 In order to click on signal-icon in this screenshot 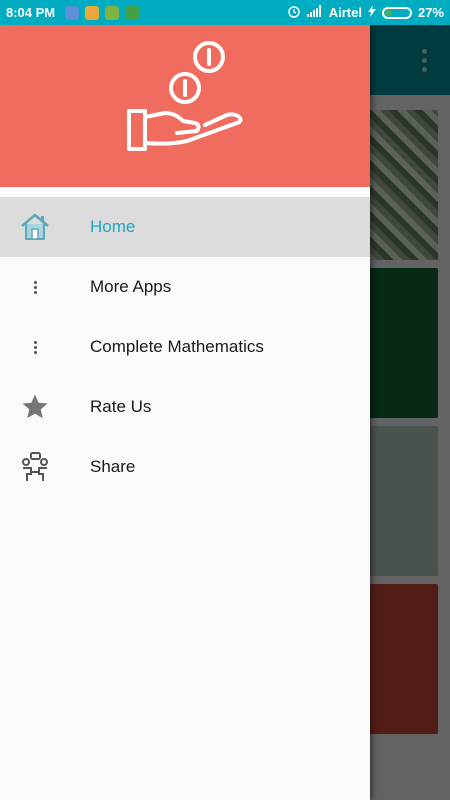, I will do `click(314, 12)`.